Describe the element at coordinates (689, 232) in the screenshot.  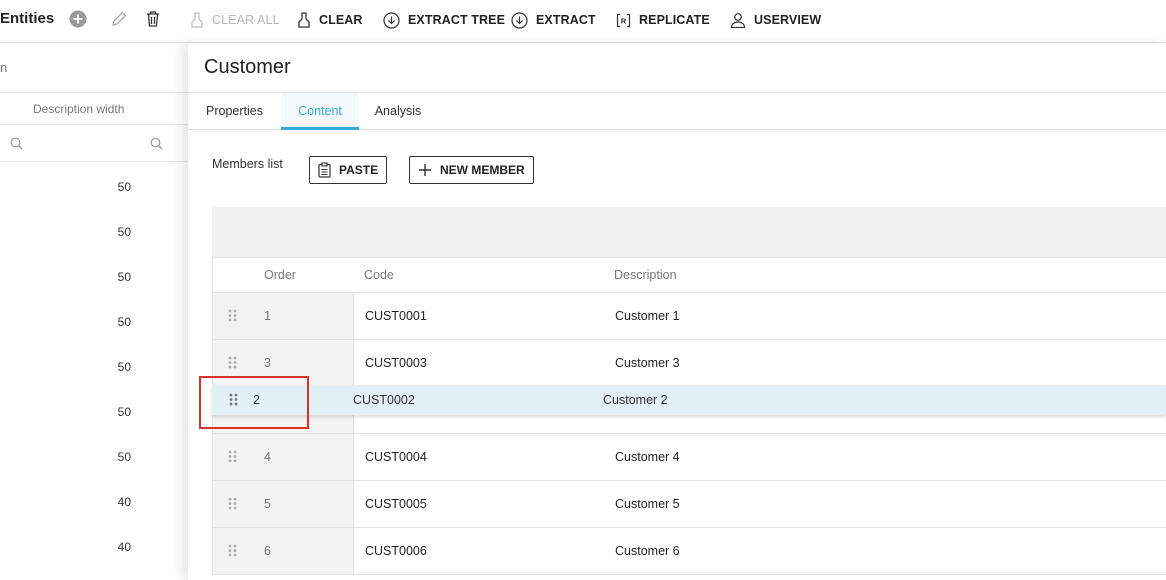
I see `grid-toolbar-area` at that location.